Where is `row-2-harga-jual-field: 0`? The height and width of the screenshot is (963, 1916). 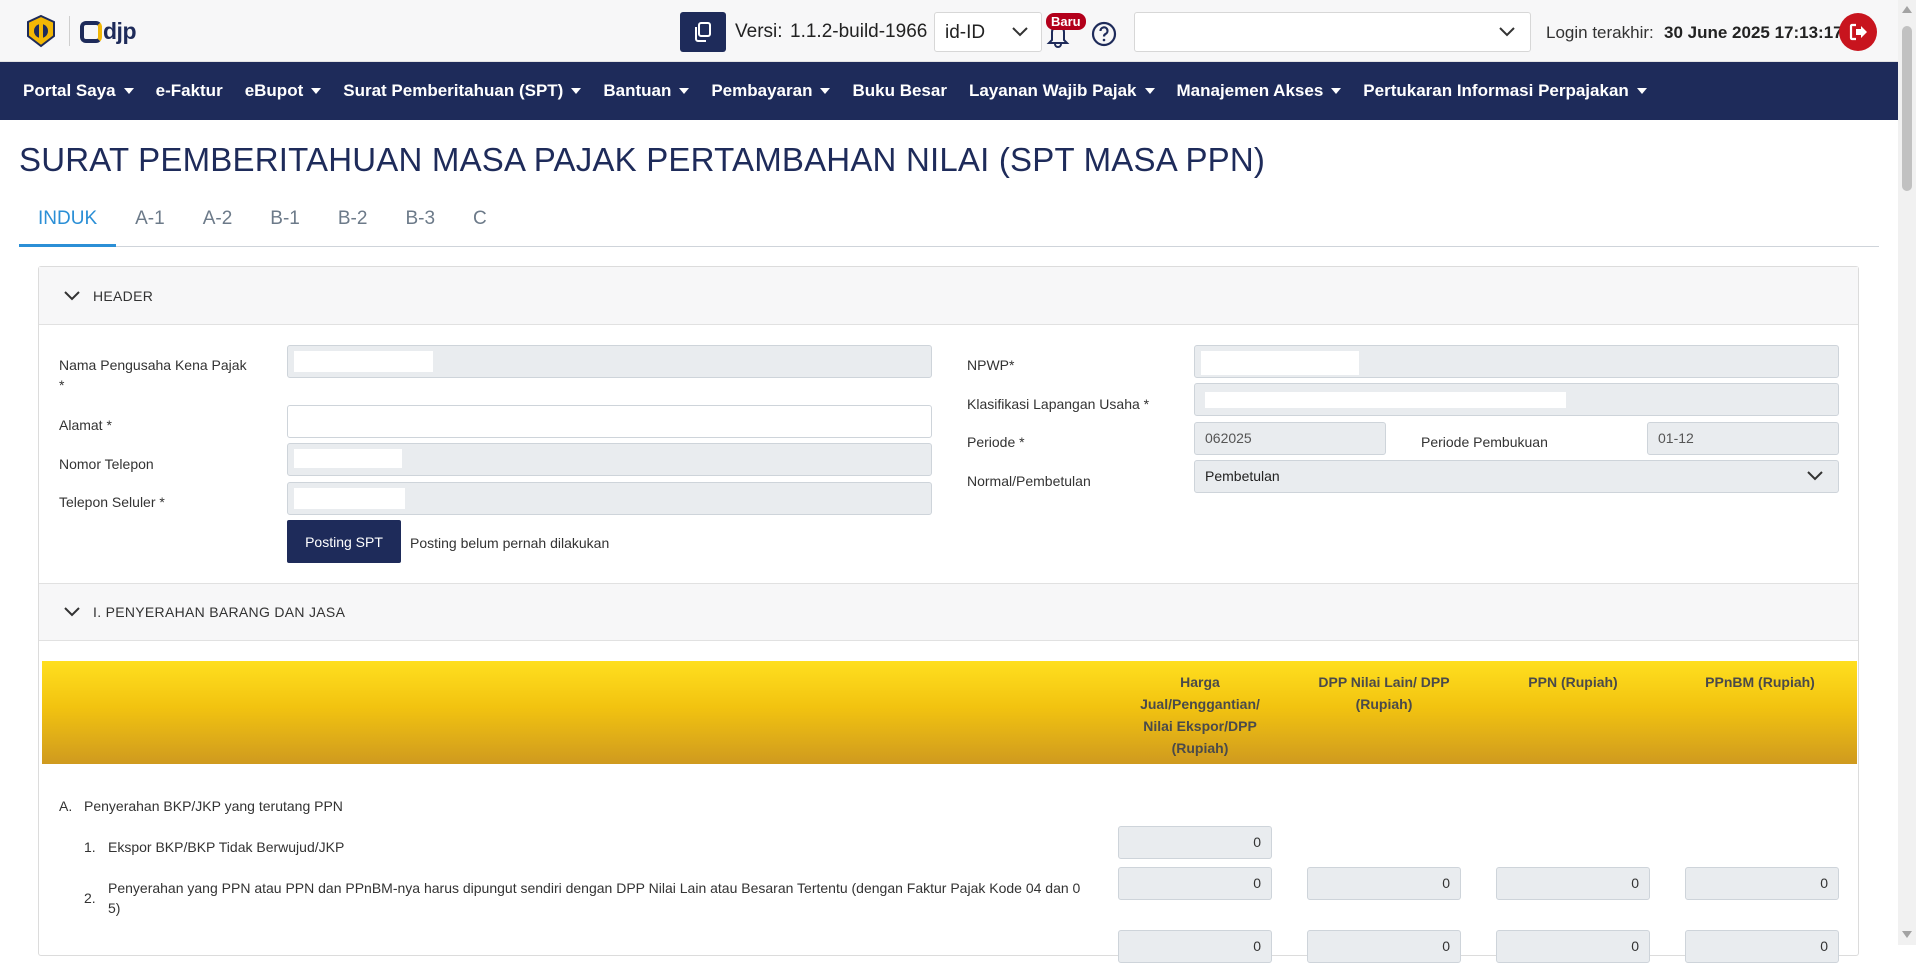 row-2-harga-jual-field: 0 is located at coordinates (1195, 883).